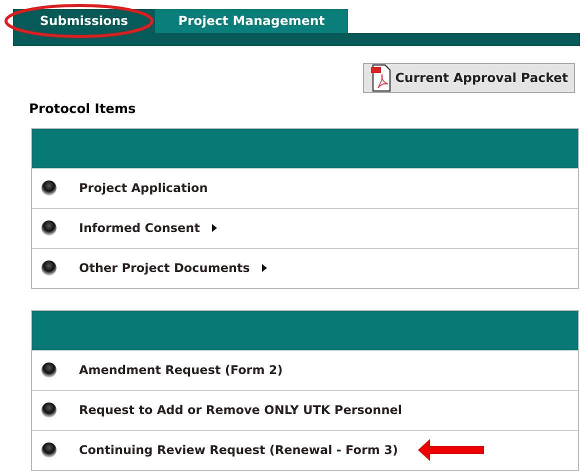 The height and width of the screenshot is (471, 584). What do you see at coordinates (139, 228) in the screenshot?
I see `item-link: Informed Consent` at bounding box center [139, 228].